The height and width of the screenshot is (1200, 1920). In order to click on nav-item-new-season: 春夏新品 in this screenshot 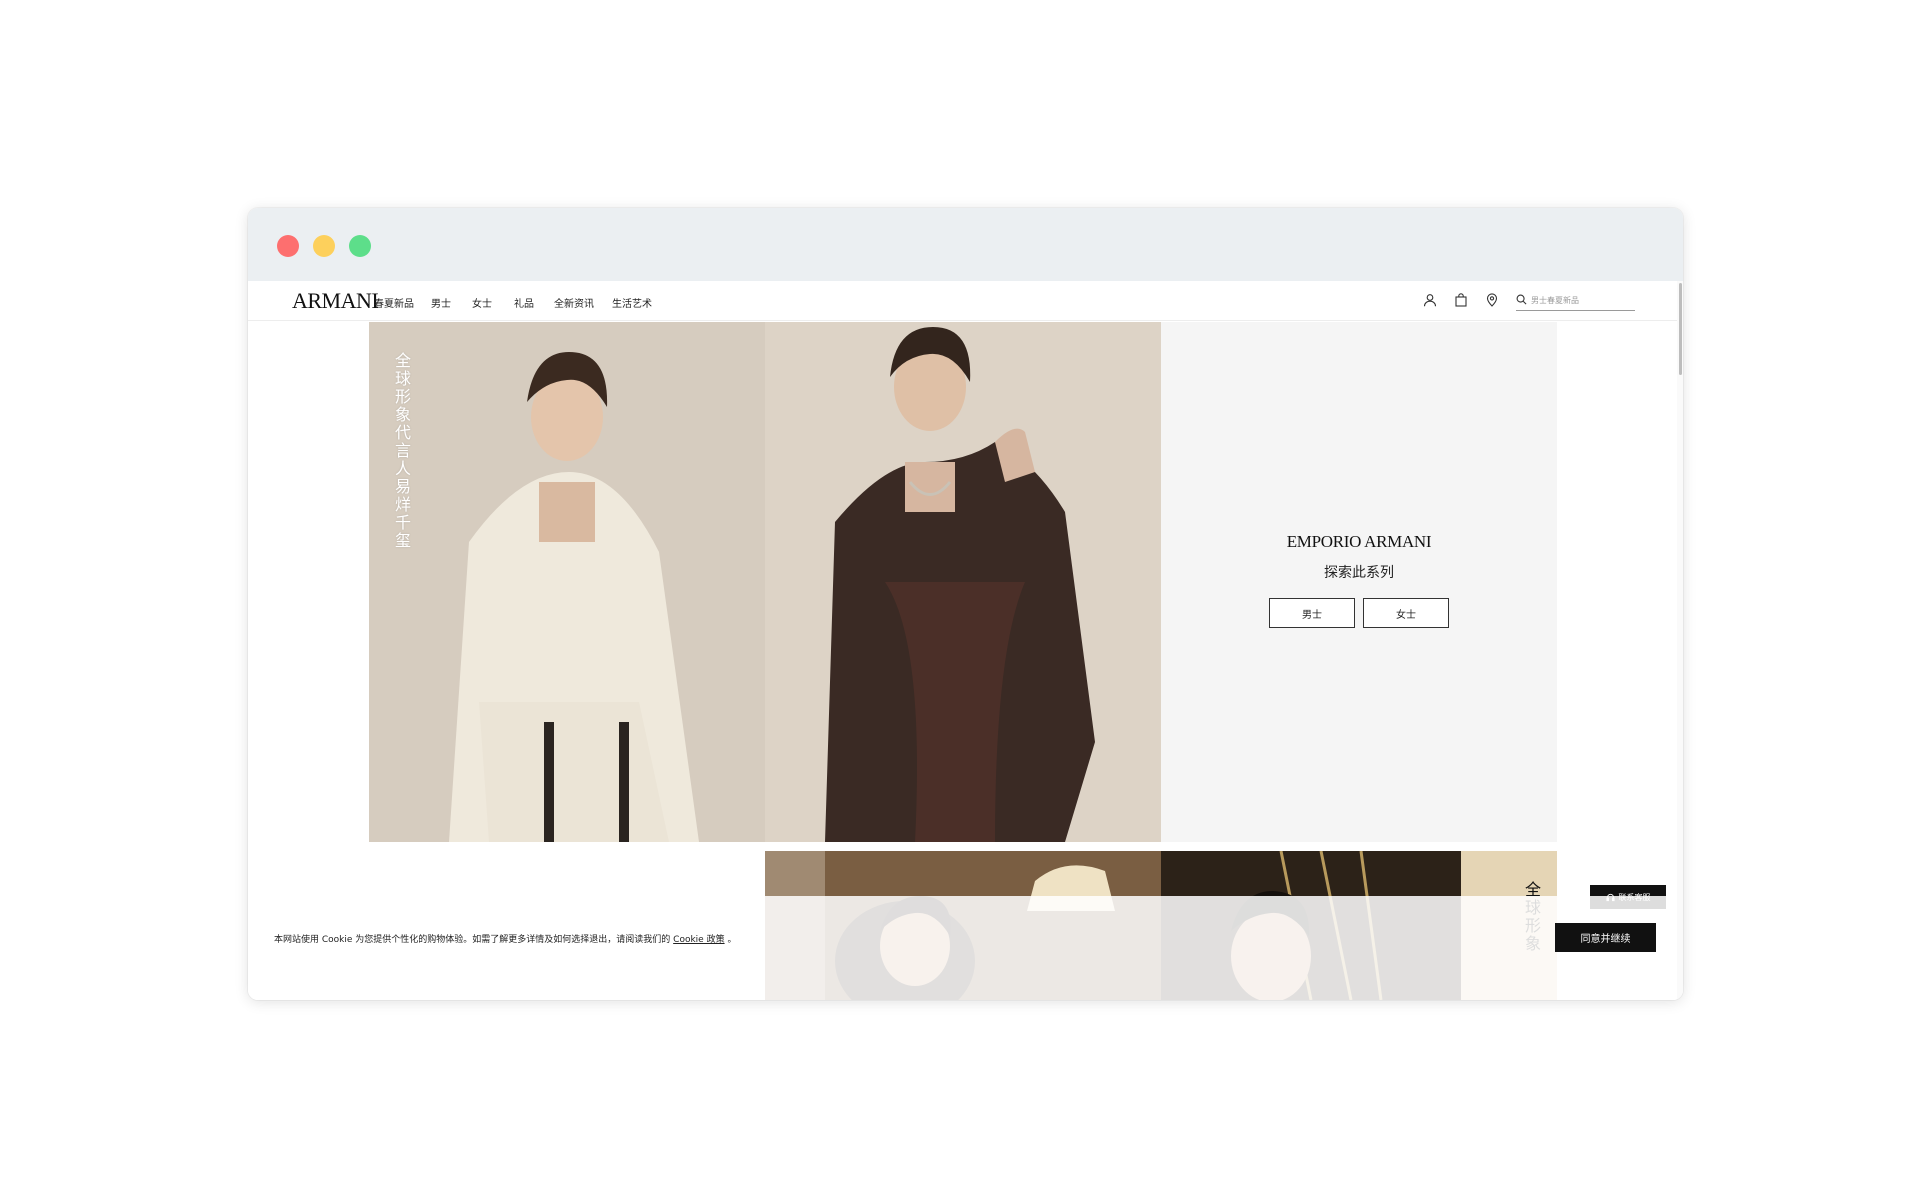, I will do `click(394, 302)`.